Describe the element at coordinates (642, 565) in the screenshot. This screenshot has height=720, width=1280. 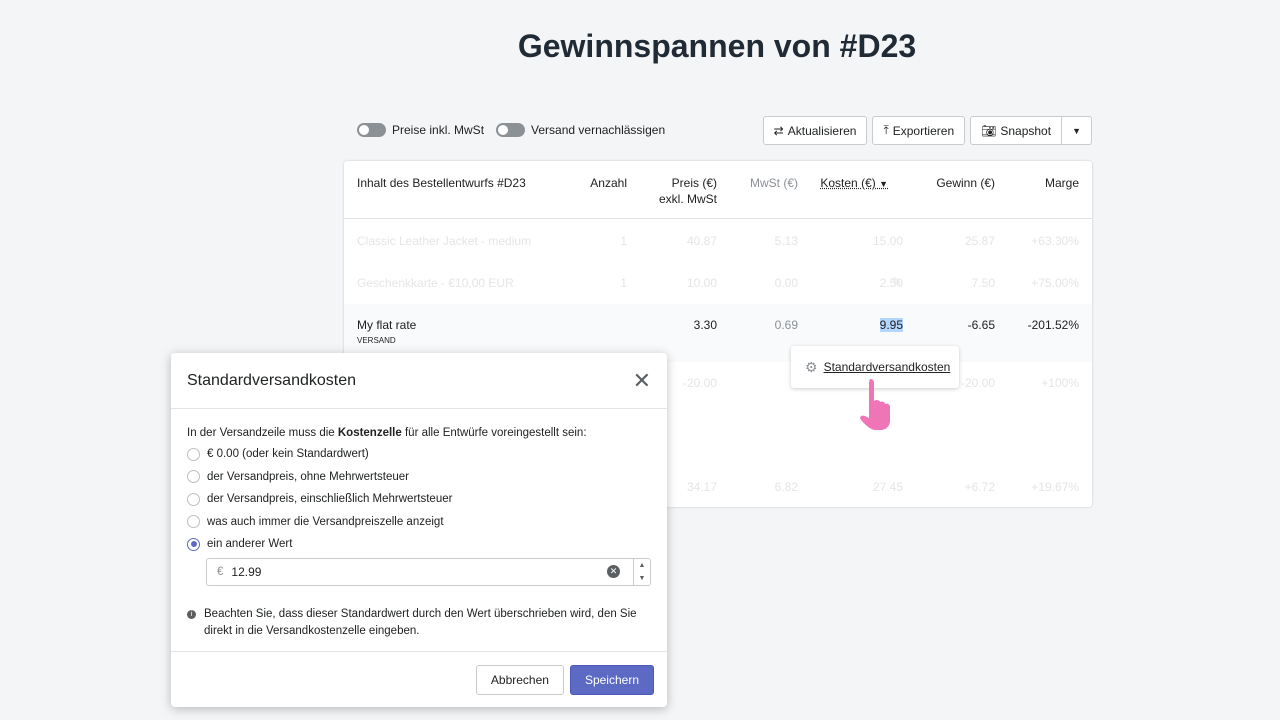
I see `increment-icon: ▲` at that location.